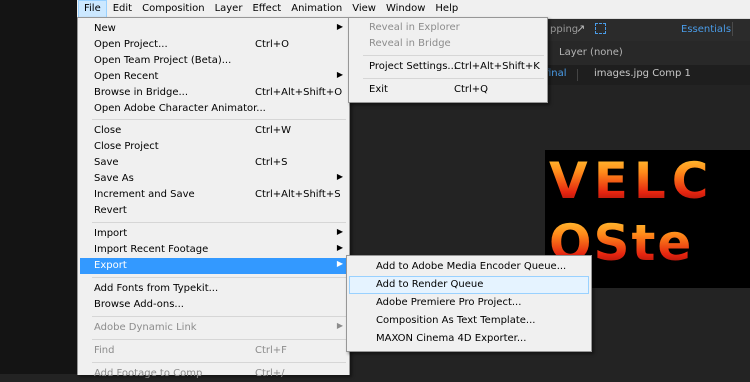 The image size is (750, 382). I want to click on menu-item-add-to-render-queue: Add to Render Queue, so click(469, 285).